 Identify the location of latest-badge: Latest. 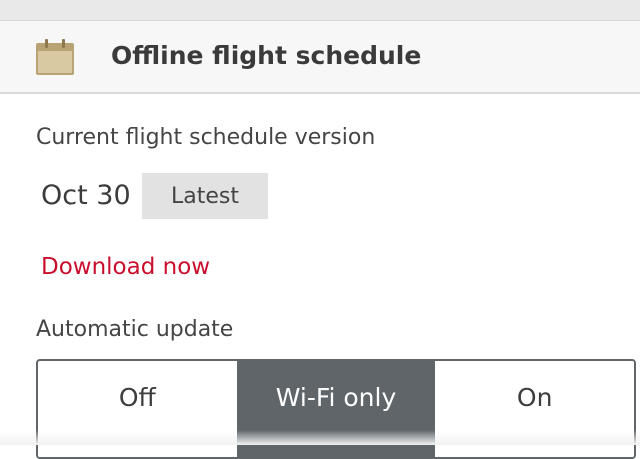
(205, 196).